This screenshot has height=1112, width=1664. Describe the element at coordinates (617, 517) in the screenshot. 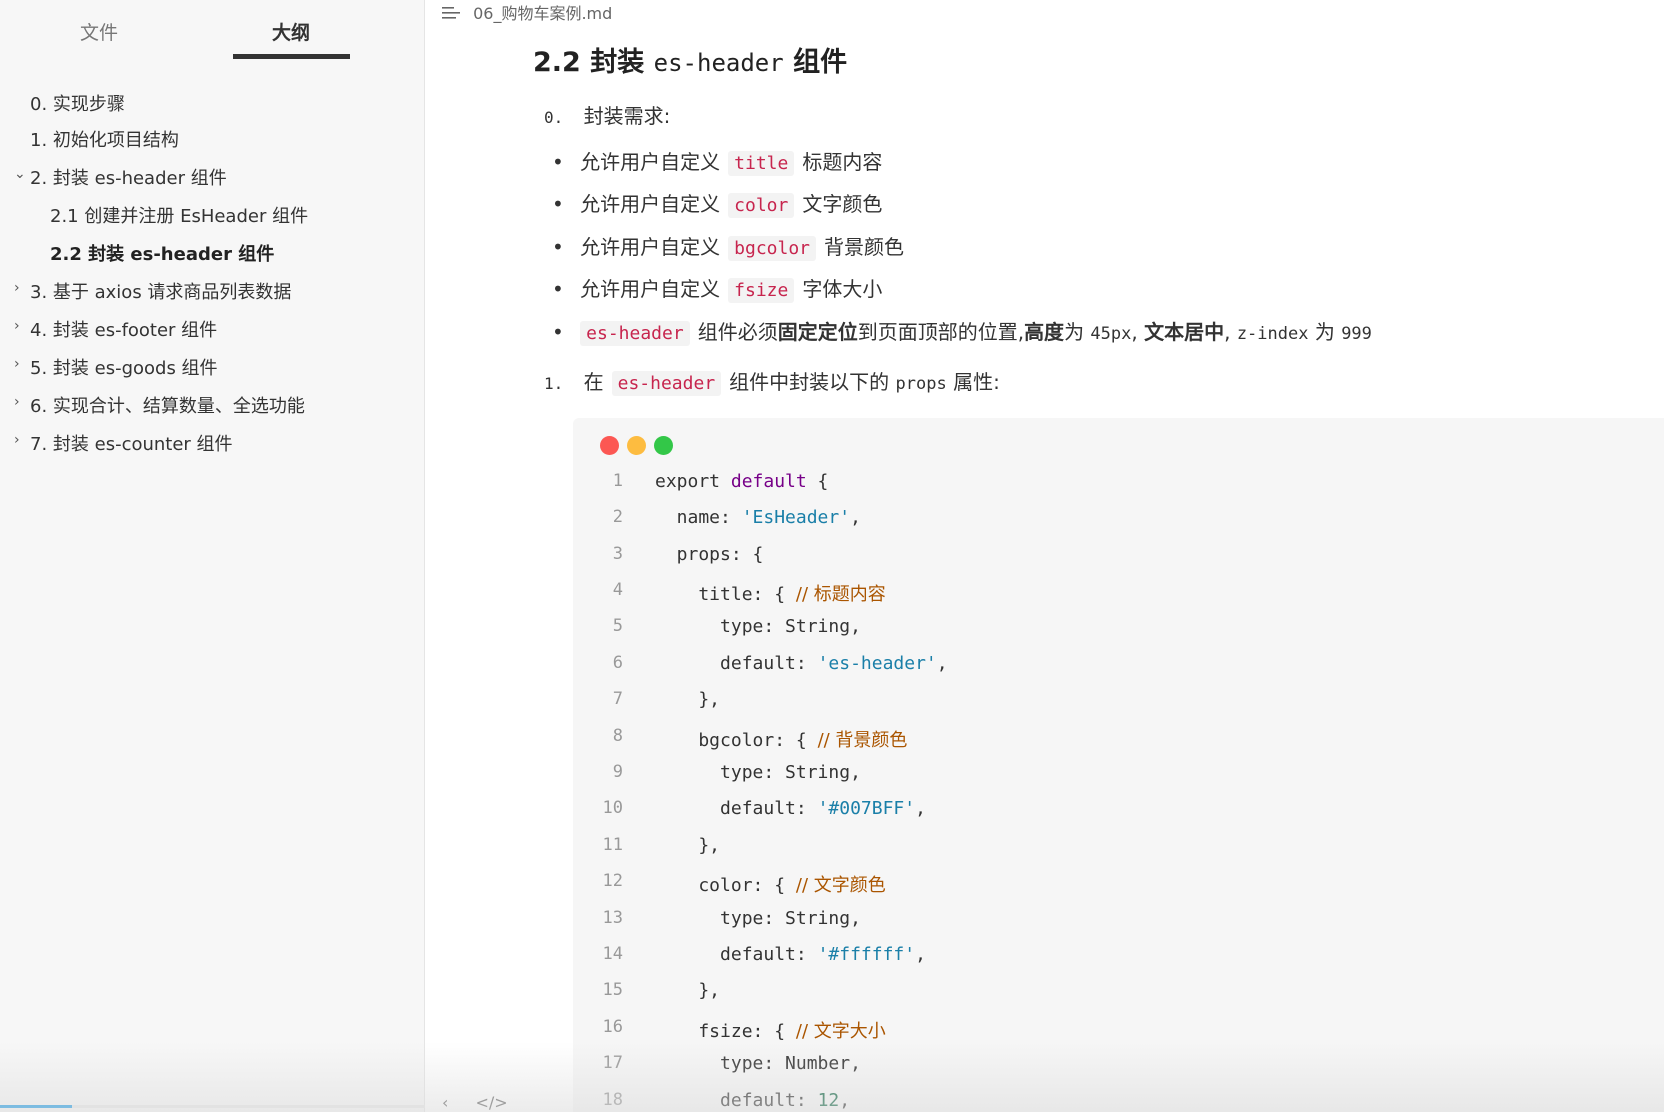

I see `line-number: 2` at that location.